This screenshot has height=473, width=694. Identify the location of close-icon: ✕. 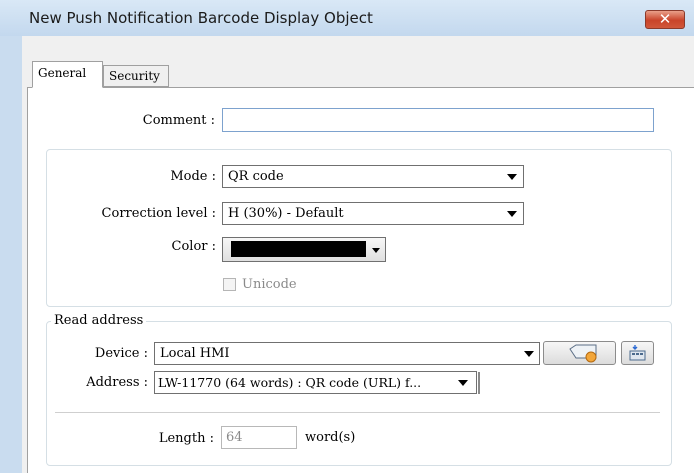
(665, 19).